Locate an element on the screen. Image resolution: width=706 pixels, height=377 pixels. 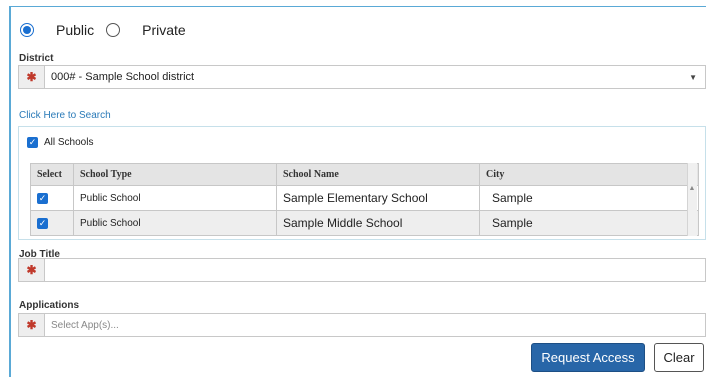
job-title-required-icon: ✱ is located at coordinates (31, 270).